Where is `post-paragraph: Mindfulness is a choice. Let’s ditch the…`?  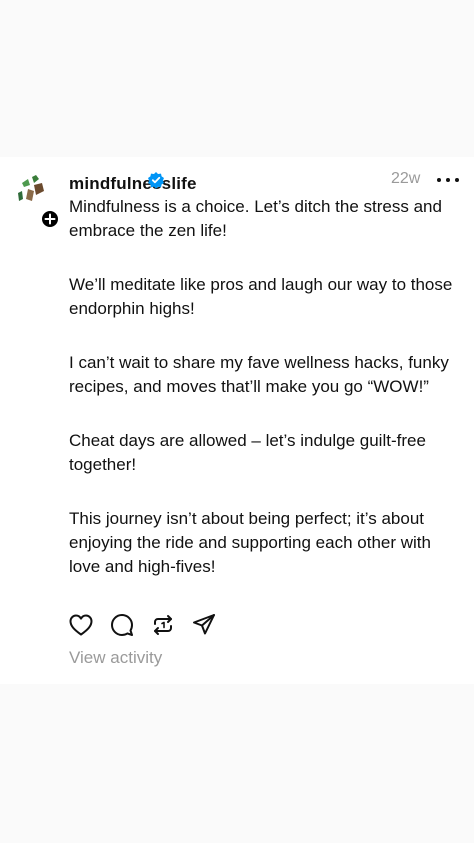 post-paragraph: Mindfulness is a choice. Let’s ditch the… is located at coordinates (255, 218).